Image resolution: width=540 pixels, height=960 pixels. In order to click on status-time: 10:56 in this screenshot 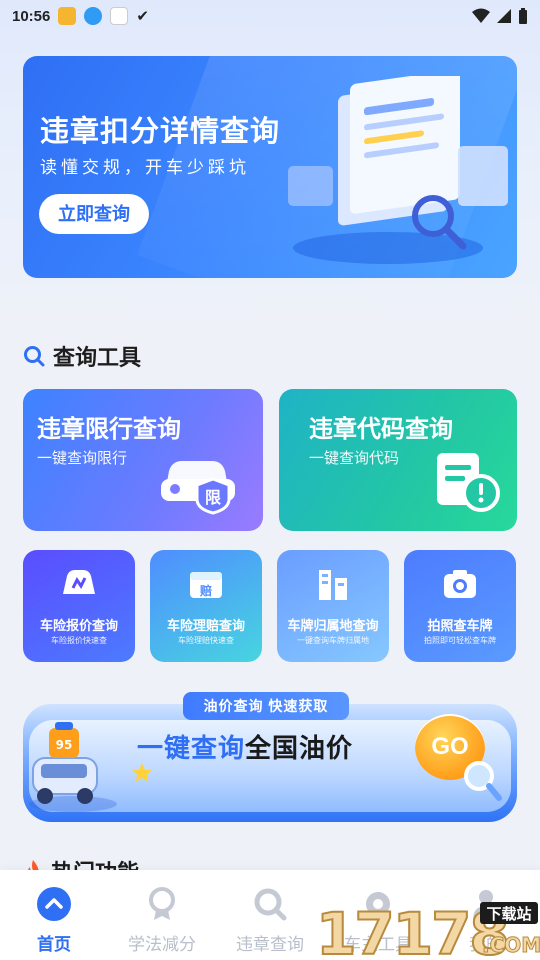, I will do `click(31, 16)`.